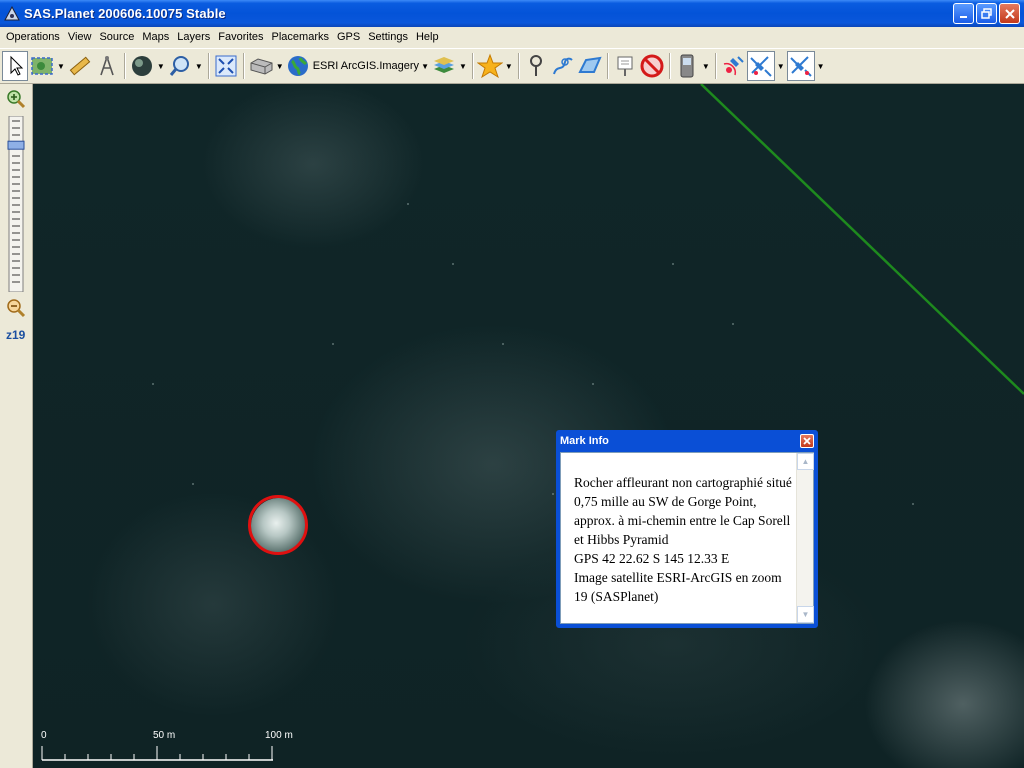 This screenshot has height=768, width=1024. I want to click on gps-device-icon, so click(687, 66).